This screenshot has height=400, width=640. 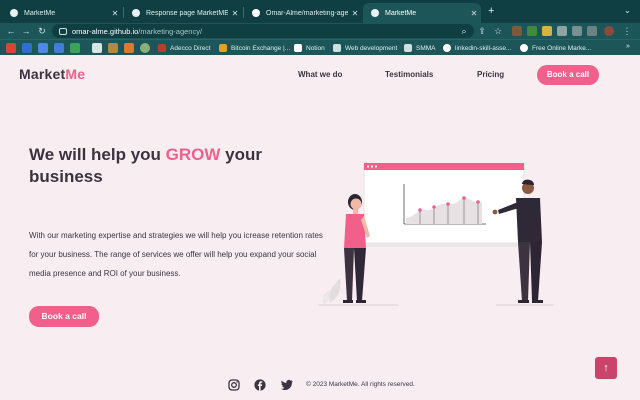 What do you see at coordinates (145, 165) in the screenshot?
I see `hero-title: We will help you GROW your business` at bounding box center [145, 165].